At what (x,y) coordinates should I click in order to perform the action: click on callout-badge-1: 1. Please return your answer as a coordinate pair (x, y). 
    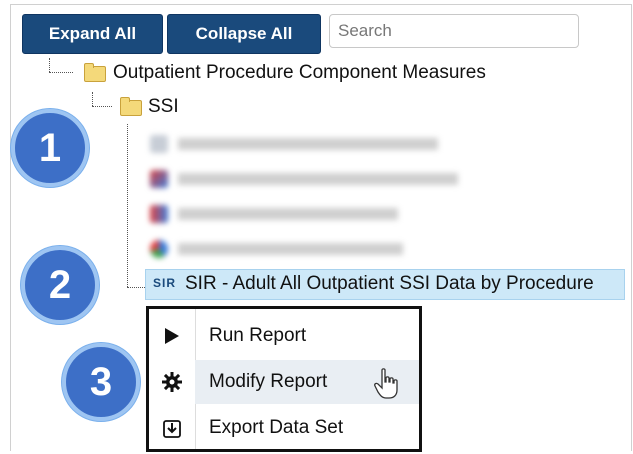
    Looking at the image, I should click on (50, 148).